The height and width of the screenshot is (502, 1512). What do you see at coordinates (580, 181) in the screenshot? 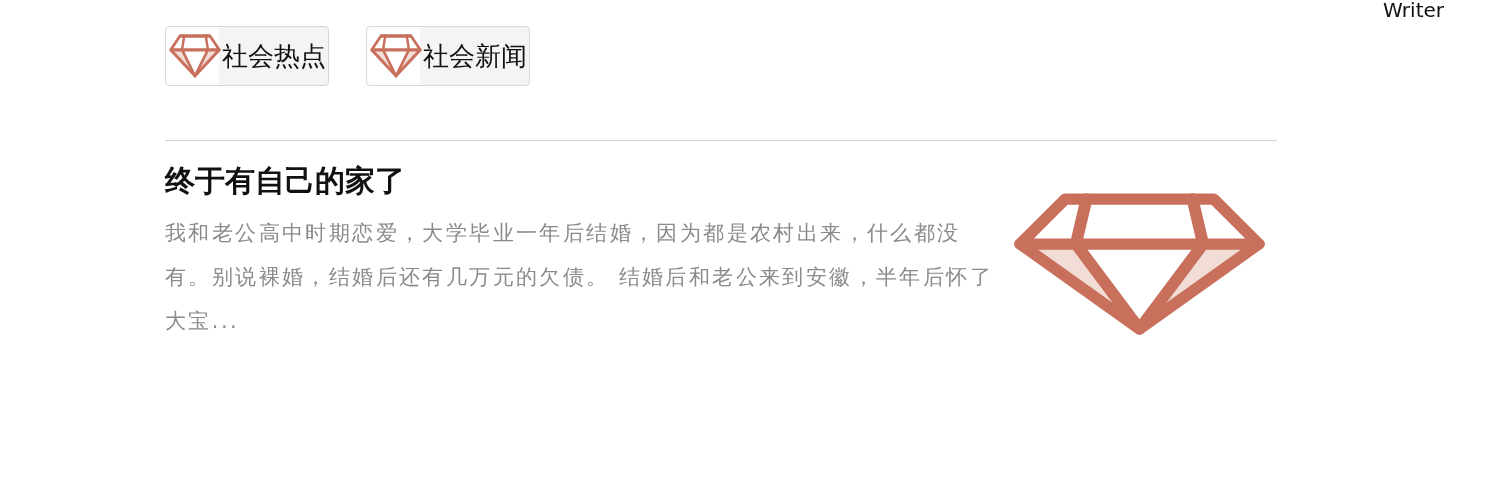
I see `article-title: 终于有自己的家了` at bounding box center [580, 181].